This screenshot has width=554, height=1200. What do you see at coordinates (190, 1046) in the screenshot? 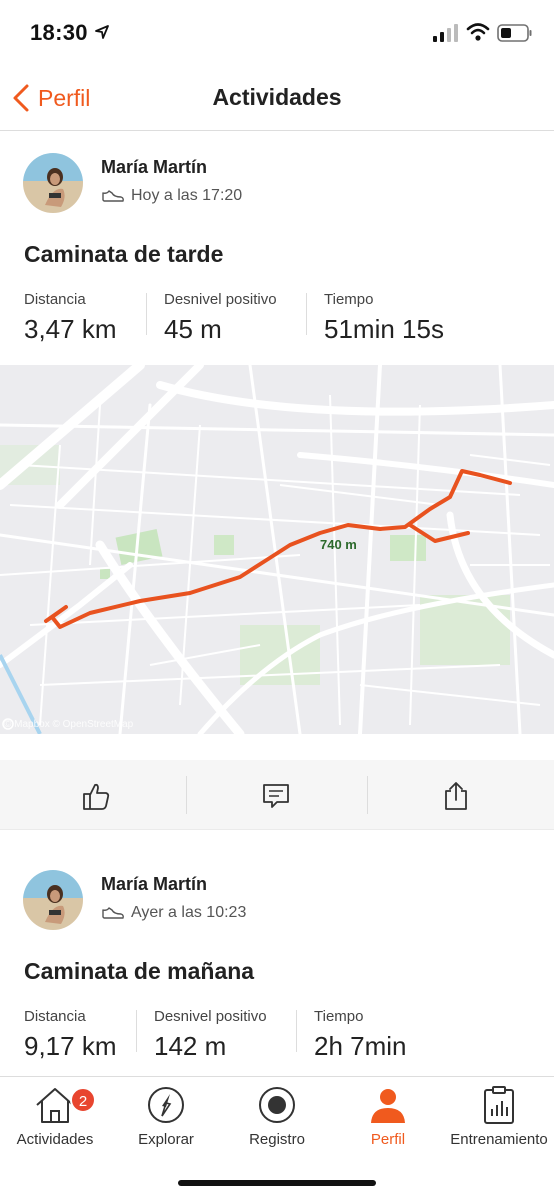
I see `stat-value: 142 m` at bounding box center [190, 1046].